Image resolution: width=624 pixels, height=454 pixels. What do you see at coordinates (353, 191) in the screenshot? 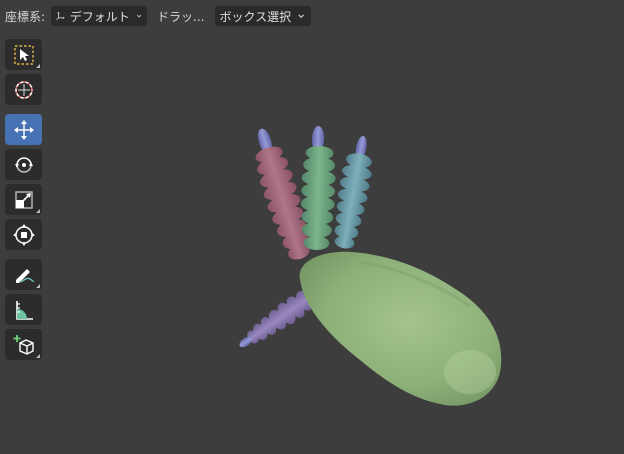
I see `finger-teal` at bounding box center [353, 191].